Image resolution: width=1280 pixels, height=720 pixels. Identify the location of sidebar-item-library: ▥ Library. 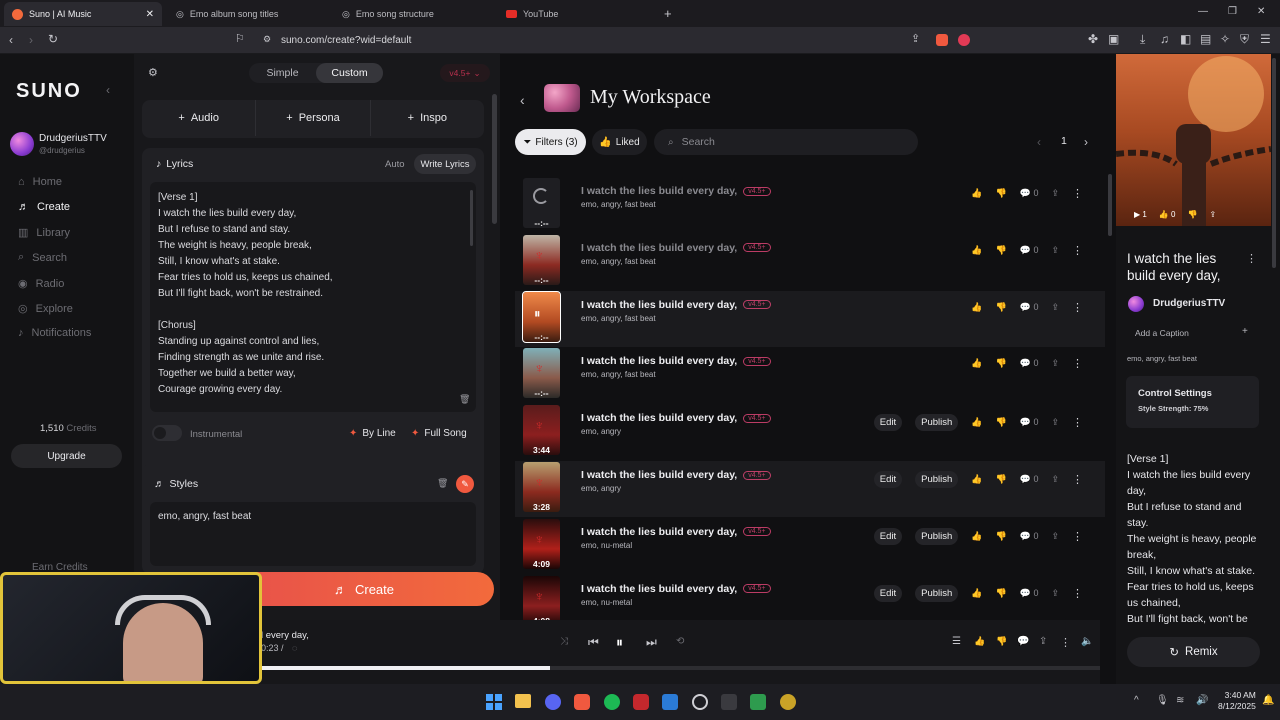
(44, 233).